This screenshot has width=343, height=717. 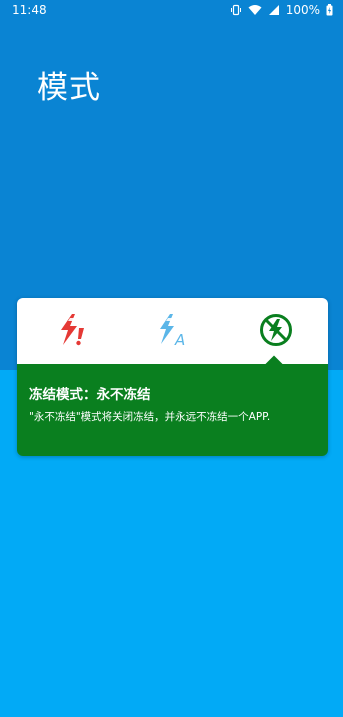 I want to click on status-bar: 11:48 100%, so click(x=171, y=11).